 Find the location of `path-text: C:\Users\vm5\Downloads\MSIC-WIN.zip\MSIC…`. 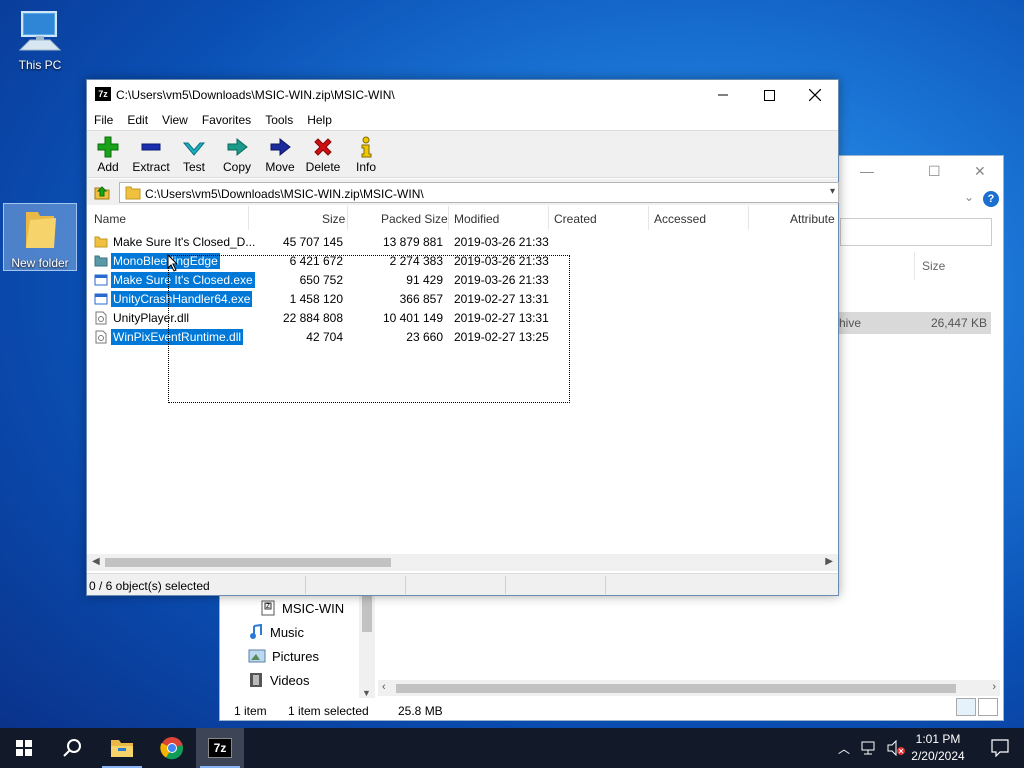

path-text: C:\Users\vm5\Downloads\MSIC-WIN.zip\MSIC… is located at coordinates (284, 194).